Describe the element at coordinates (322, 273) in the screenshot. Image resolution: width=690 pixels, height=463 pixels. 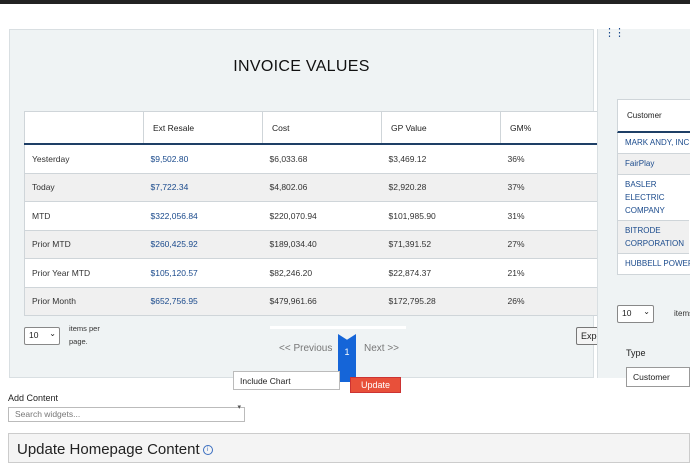
I see `cost-cell: $82,246.20` at that location.